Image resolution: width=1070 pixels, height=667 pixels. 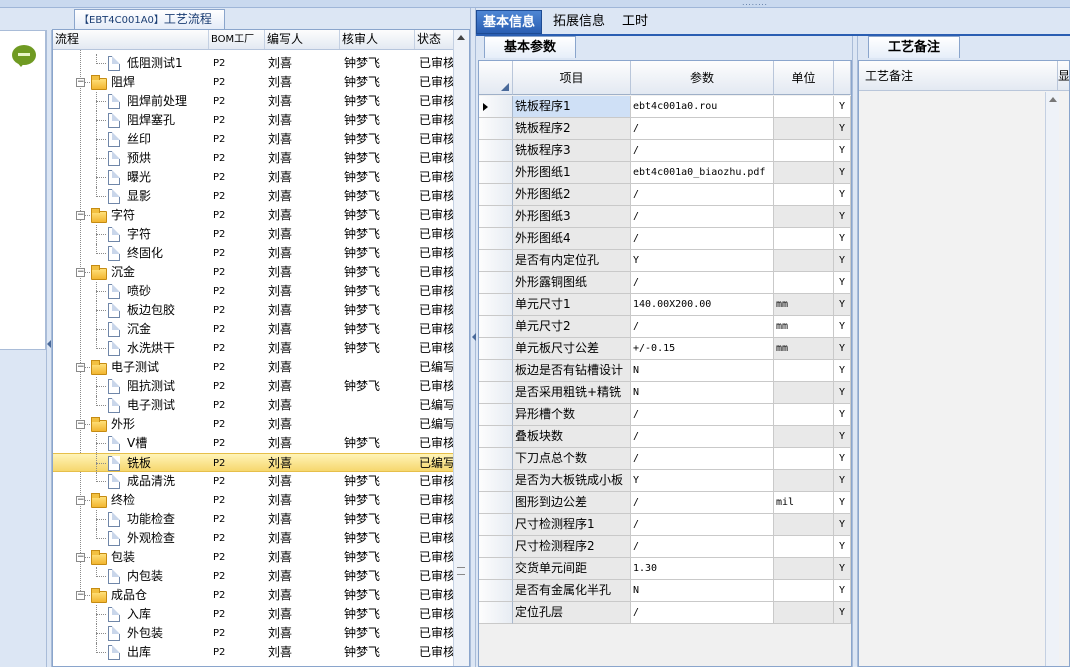 I want to click on remarks-scrollbar, so click(x=1052, y=379).